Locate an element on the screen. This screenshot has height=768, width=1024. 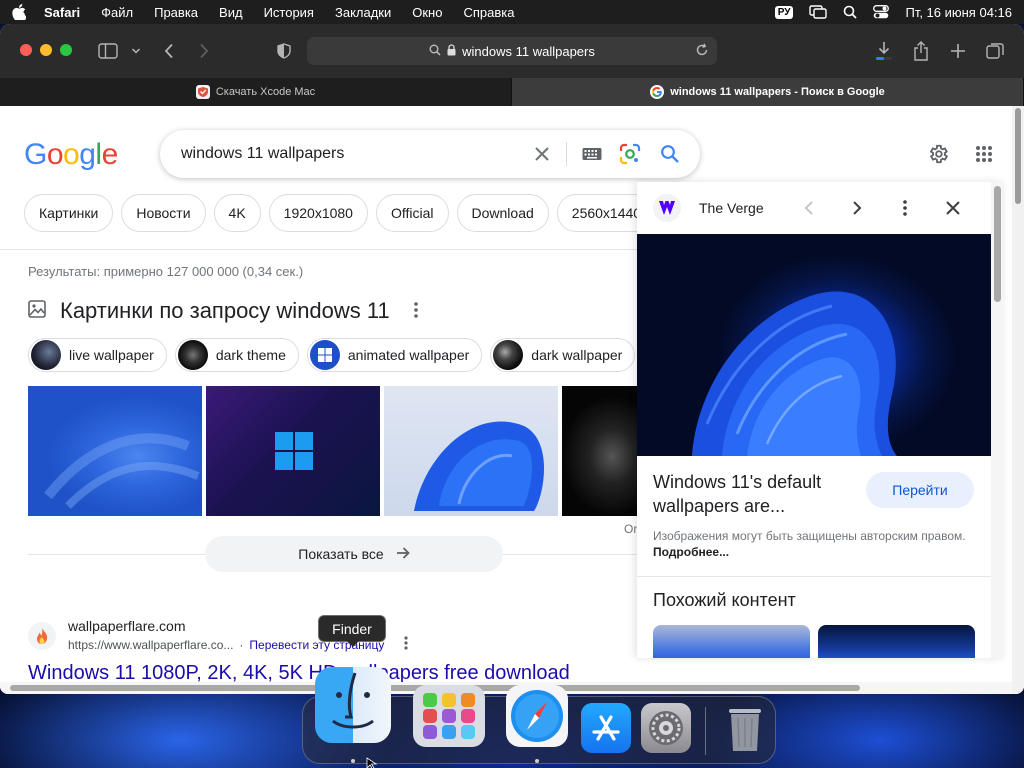
filter-chip-download: Download is located at coordinates (502, 213).